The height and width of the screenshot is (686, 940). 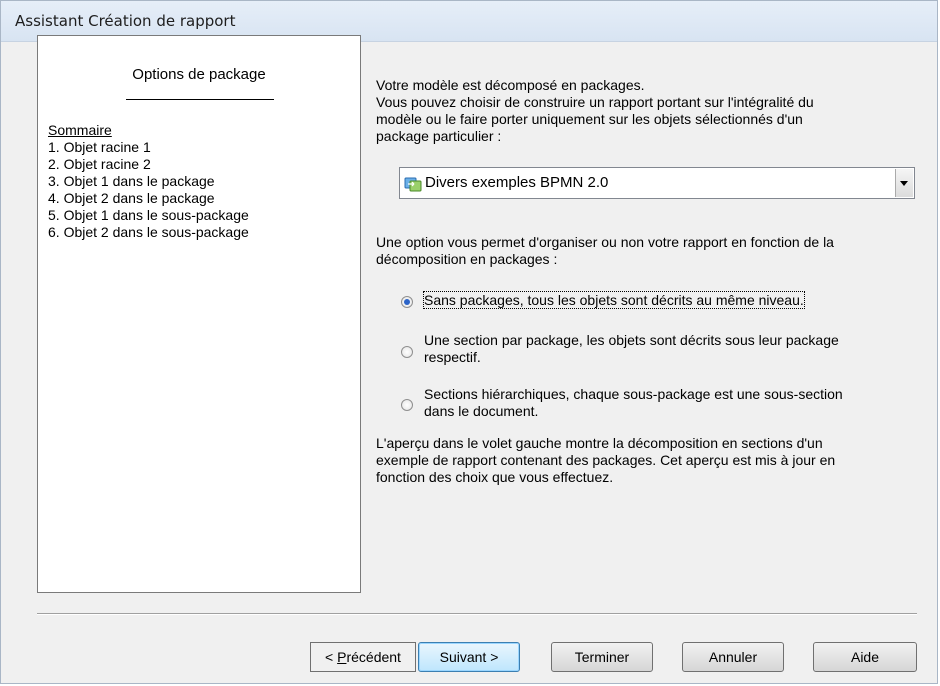 What do you see at coordinates (99, 164) in the screenshot?
I see `preview-item: 2. Objet racine 2` at bounding box center [99, 164].